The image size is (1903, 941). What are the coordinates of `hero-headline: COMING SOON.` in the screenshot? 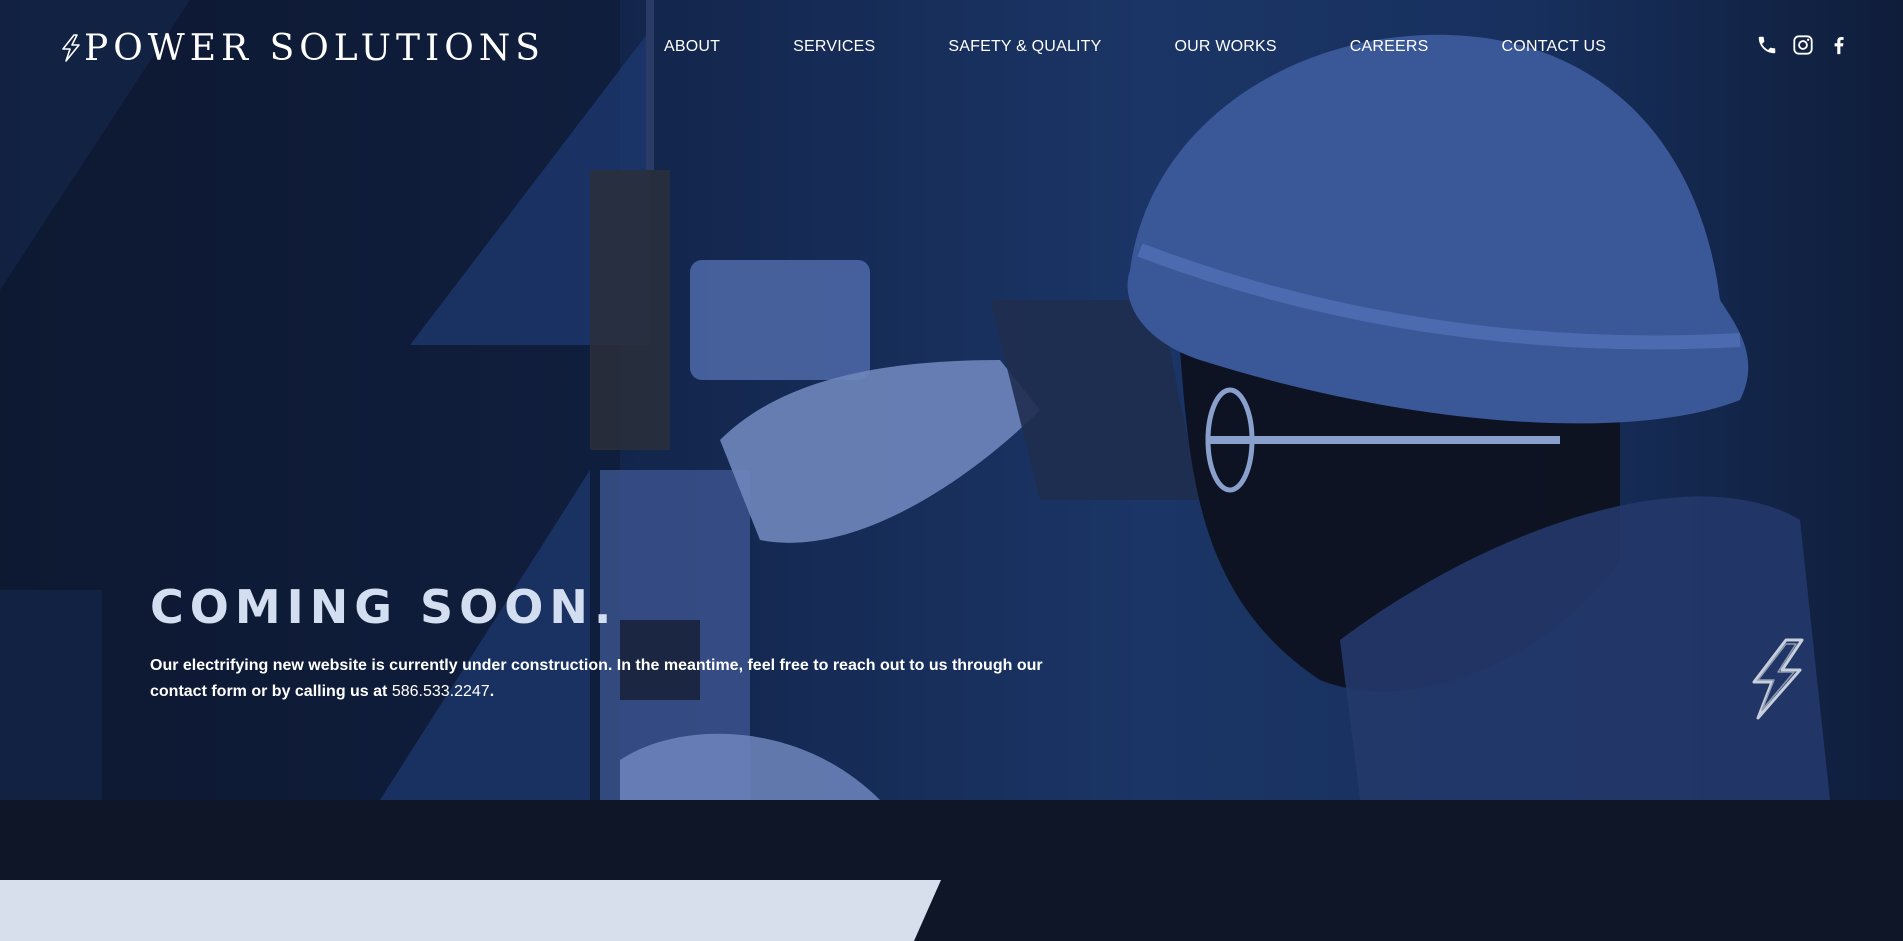 It's located at (384, 607).